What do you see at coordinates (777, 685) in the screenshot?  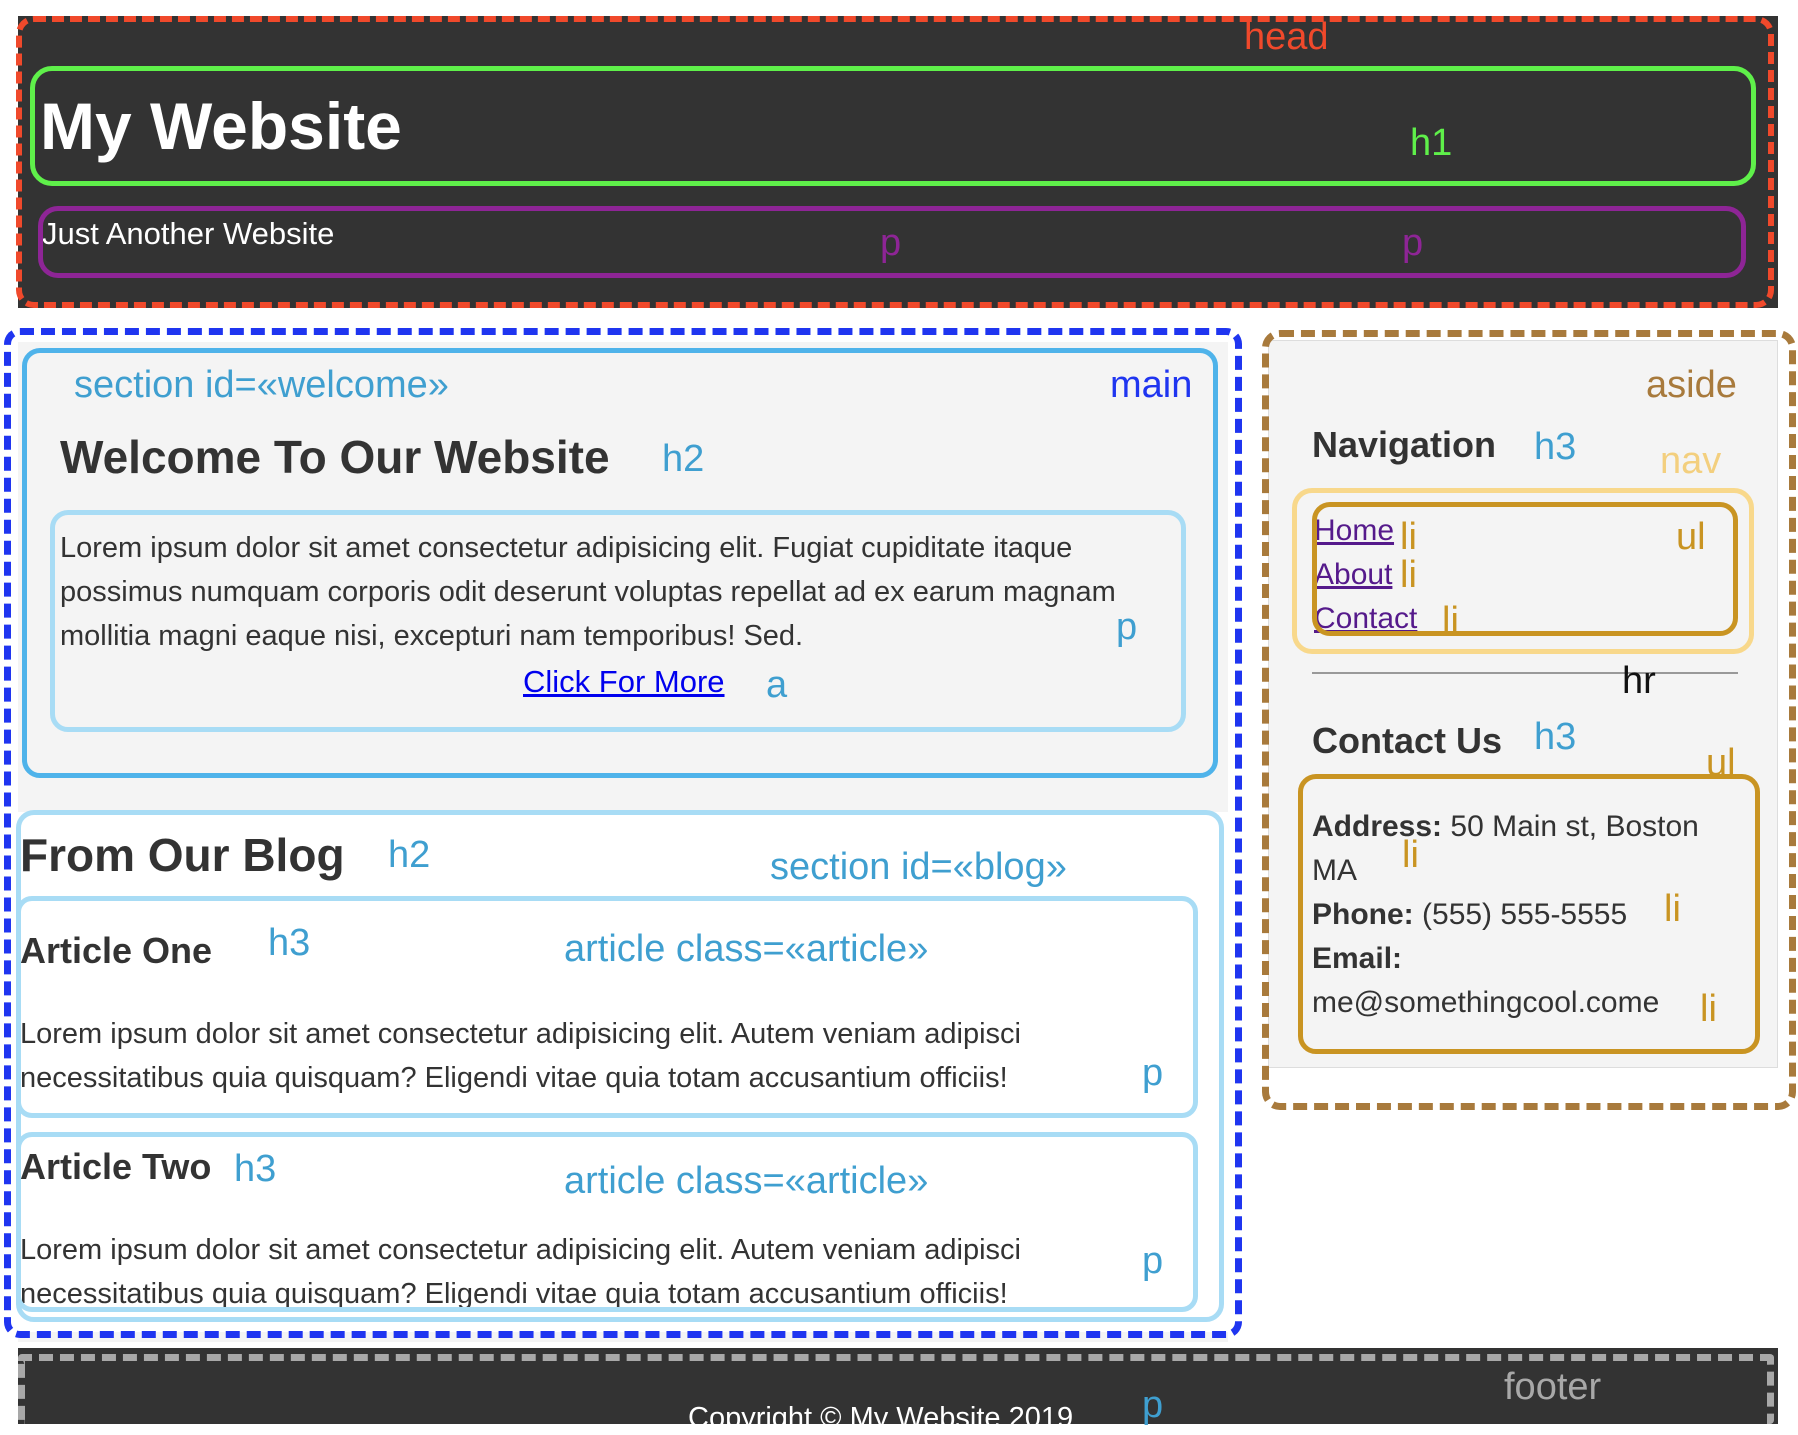 I see `label-a: a` at bounding box center [777, 685].